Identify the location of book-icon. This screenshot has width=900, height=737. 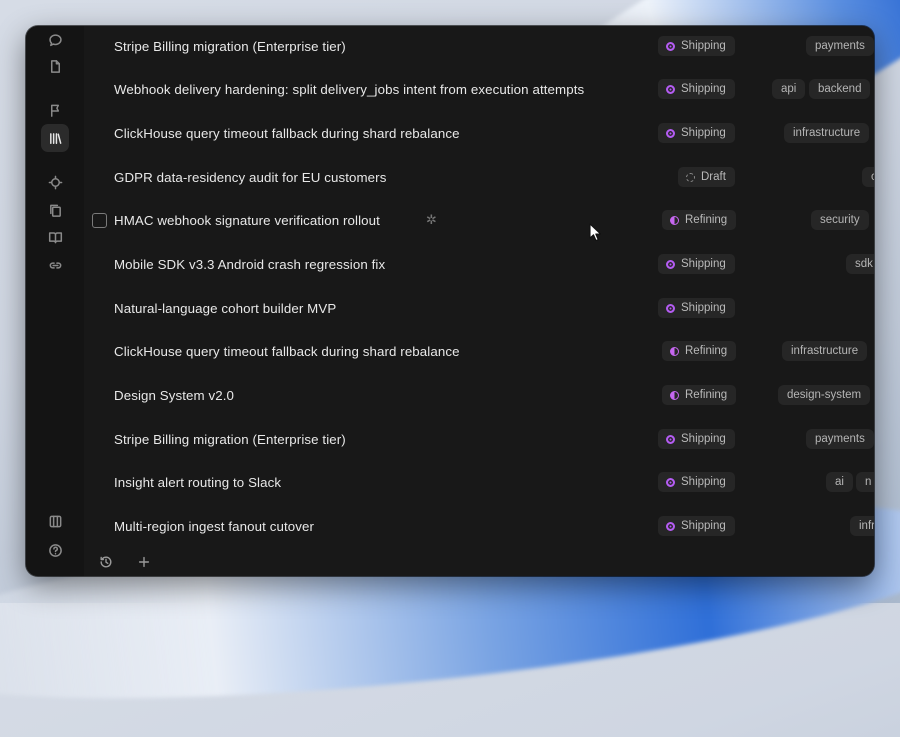
(55, 237).